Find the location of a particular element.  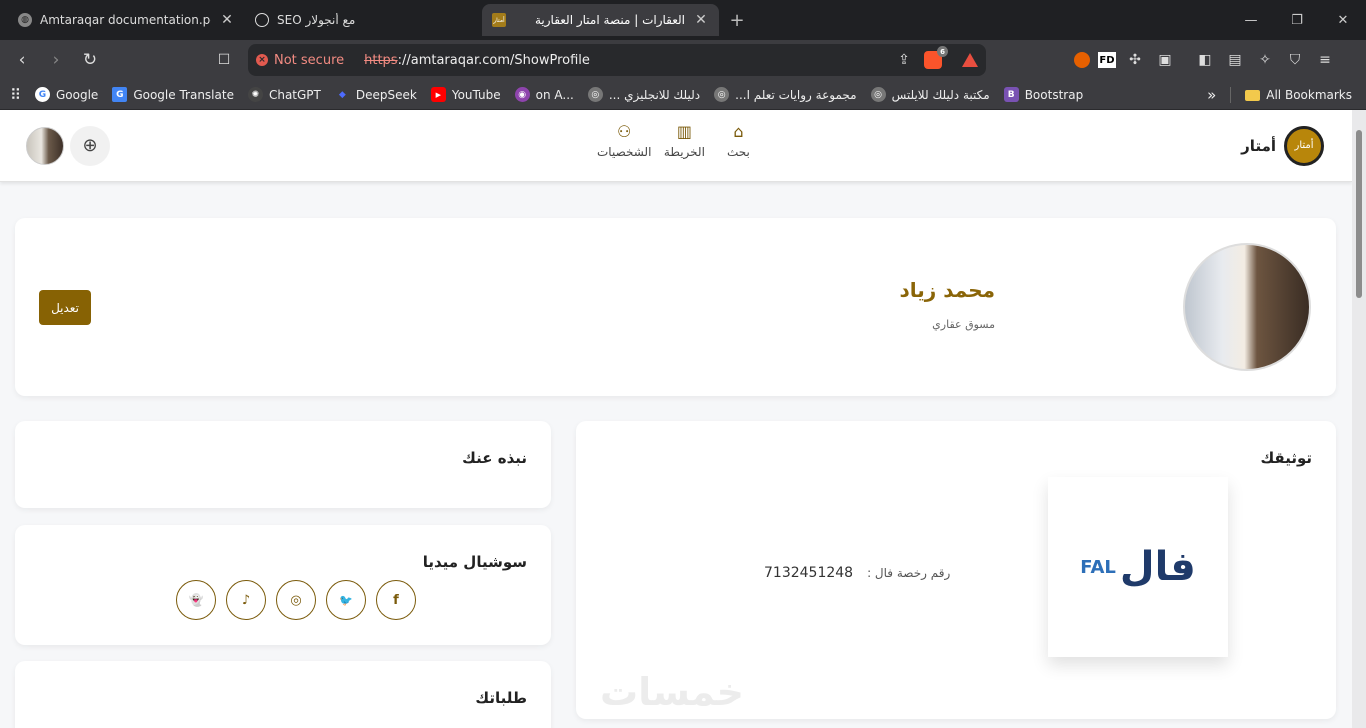

bookmark-deepseek: ◆ DeepSeek is located at coordinates (376, 94).